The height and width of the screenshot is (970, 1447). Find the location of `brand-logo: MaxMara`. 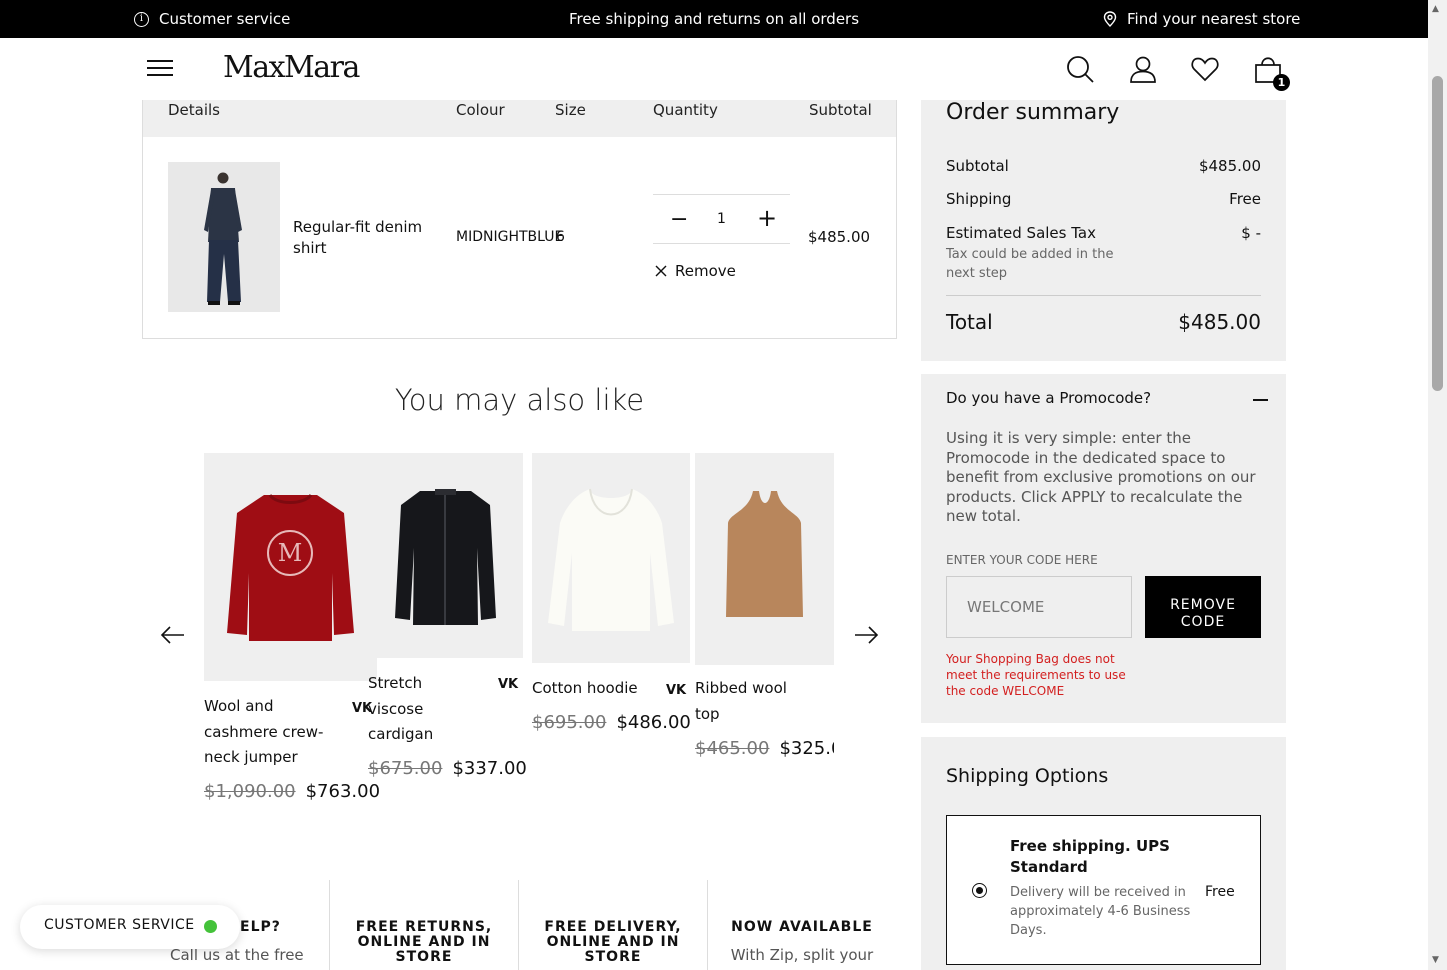

brand-logo: MaxMara is located at coordinates (291, 67).